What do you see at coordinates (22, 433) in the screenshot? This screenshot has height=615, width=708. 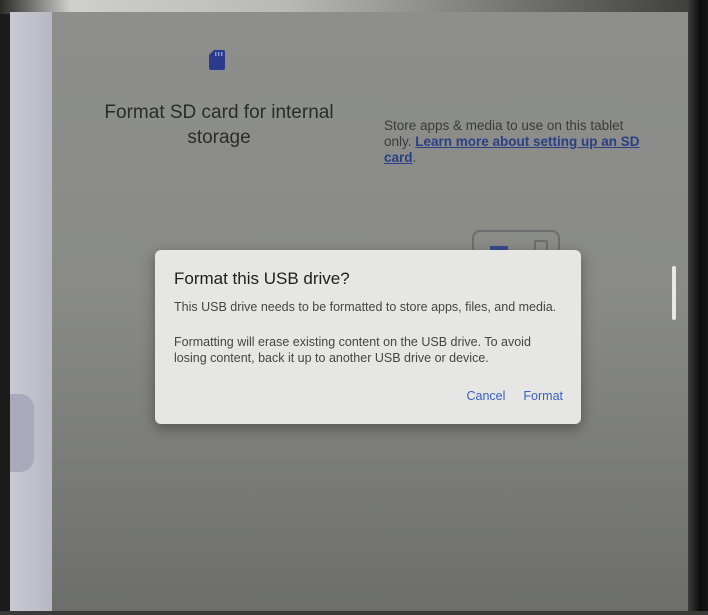 I see `left-edge-handle` at bounding box center [22, 433].